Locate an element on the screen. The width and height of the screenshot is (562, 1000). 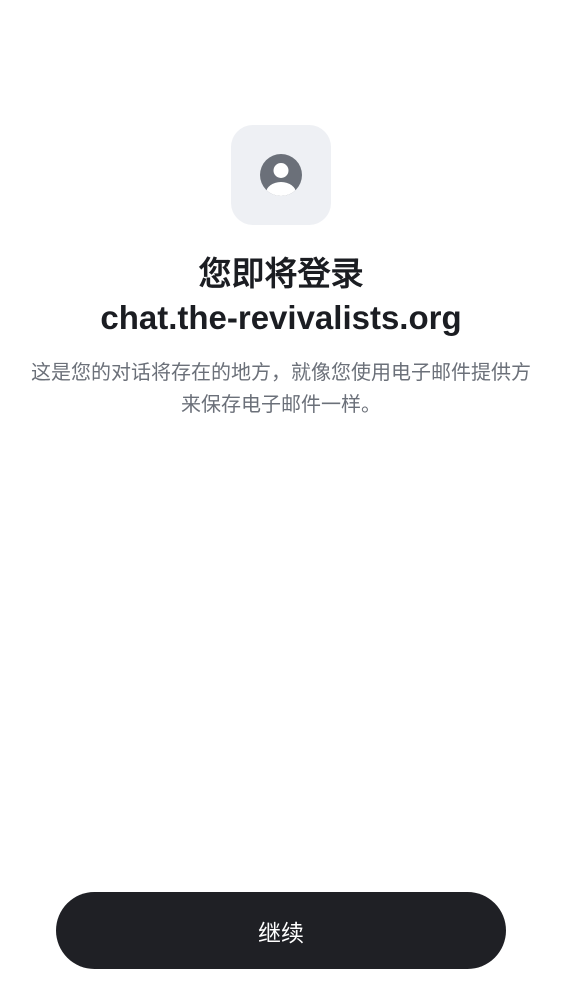
continue-button: 继续 is located at coordinates (281, 930).